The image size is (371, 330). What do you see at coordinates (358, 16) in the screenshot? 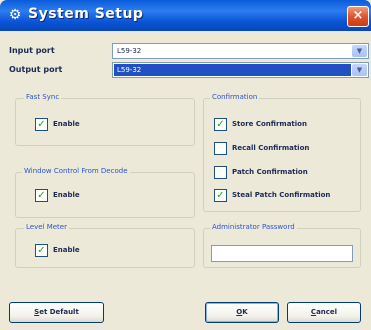
I see `close-button: ×` at bounding box center [358, 16].